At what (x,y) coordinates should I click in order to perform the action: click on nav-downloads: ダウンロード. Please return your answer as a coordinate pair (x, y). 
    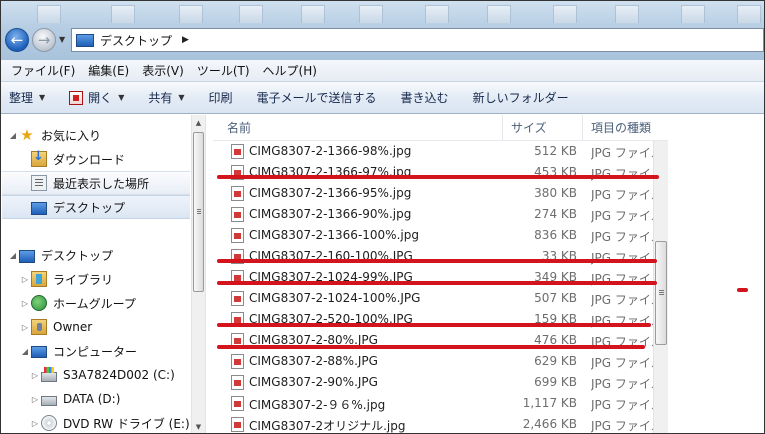
    Looking at the image, I should click on (78, 159).